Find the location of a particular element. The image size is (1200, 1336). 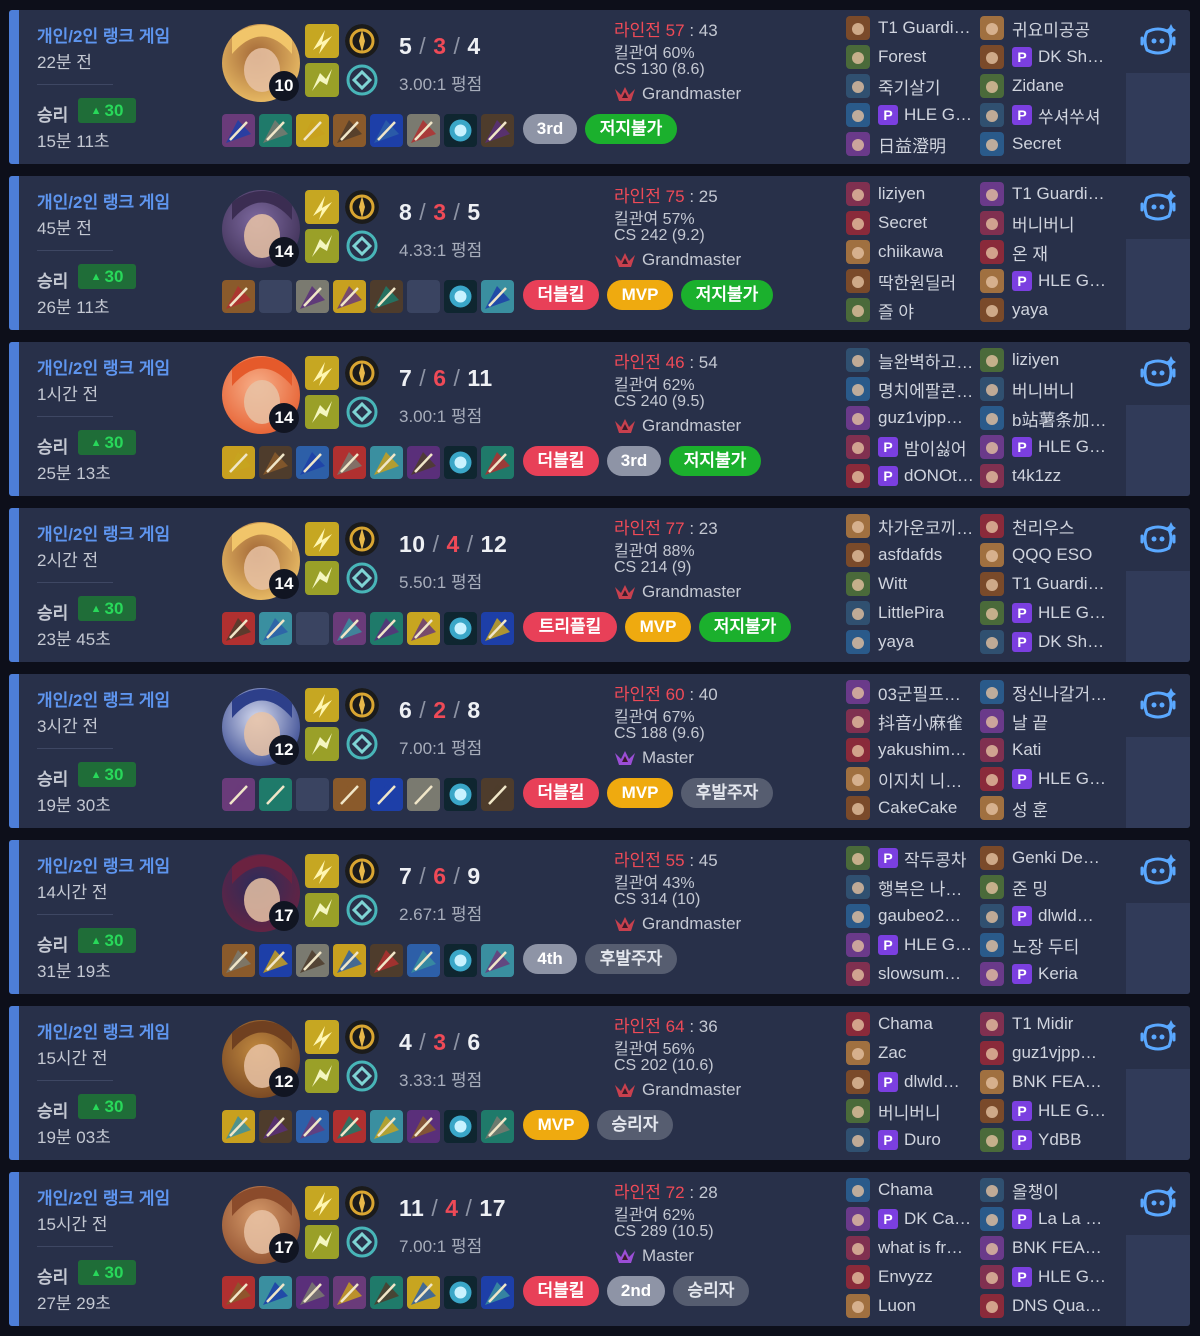

team-player: Secret is located at coordinates (1048, 144).